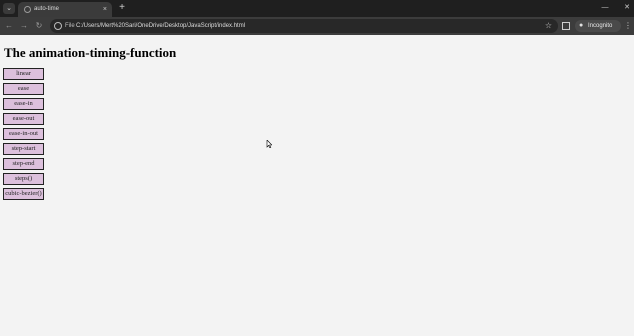 Image resolution: width=634 pixels, height=336 pixels. What do you see at coordinates (269, 144) in the screenshot?
I see `mouse-cursor-icon` at bounding box center [269, 144].